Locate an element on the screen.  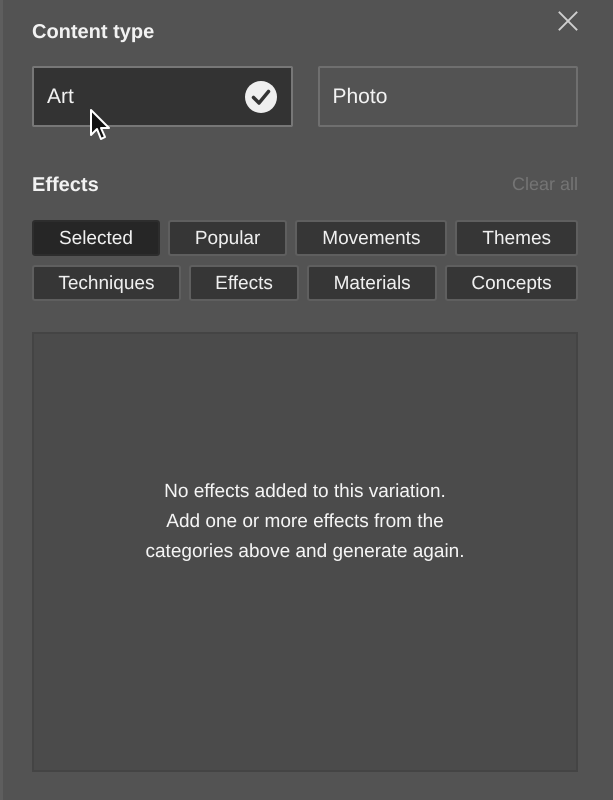
empty-message: No effects added to this variation. Add one or more effects from the categories above and generate again. is located at coordinates (305, 522).